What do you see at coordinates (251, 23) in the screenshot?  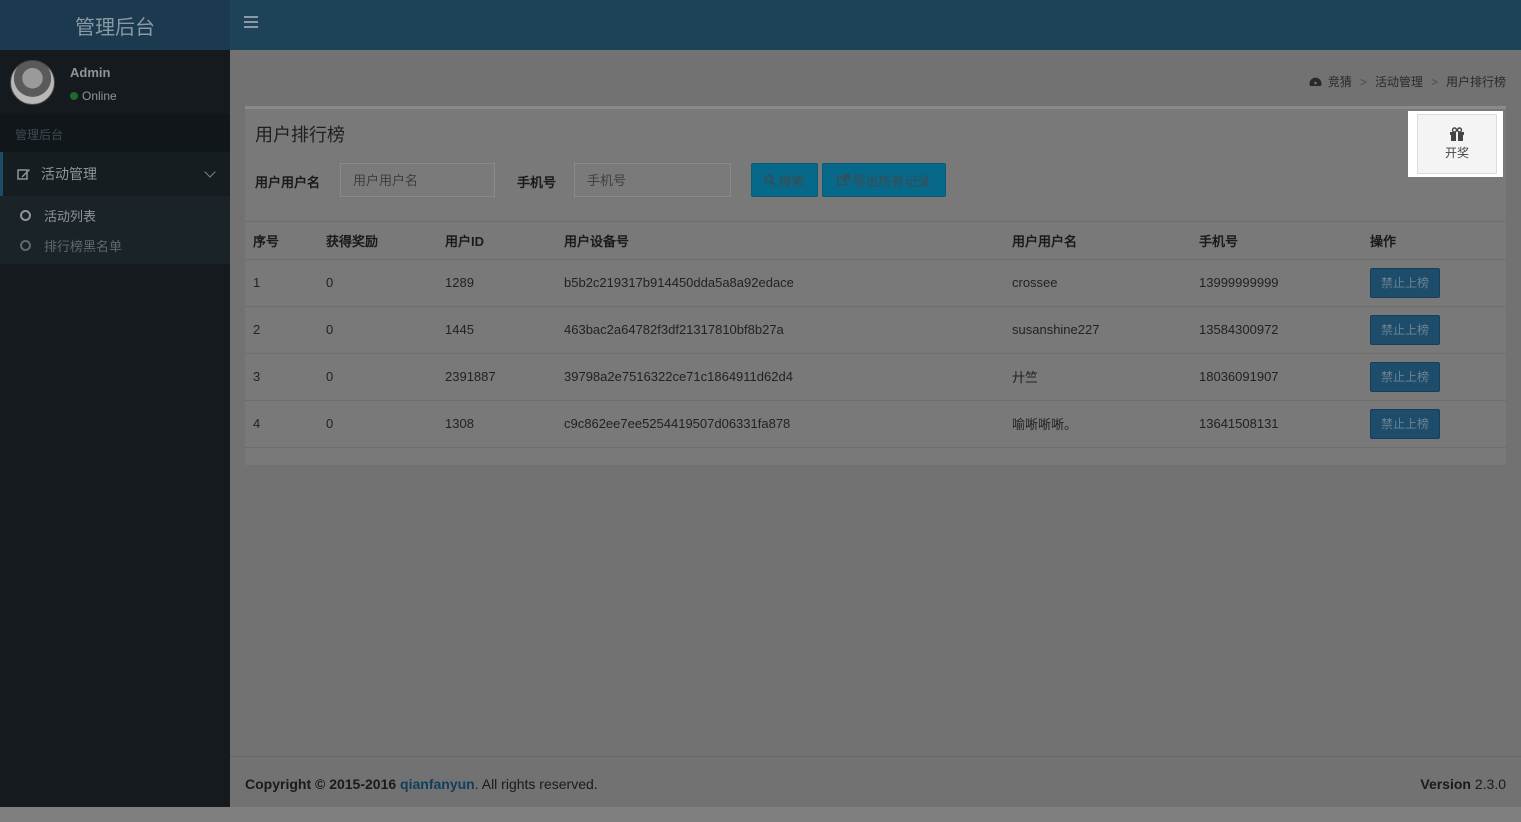 I see `sidebar-toggle-icon` at bounding box center [251, 23].